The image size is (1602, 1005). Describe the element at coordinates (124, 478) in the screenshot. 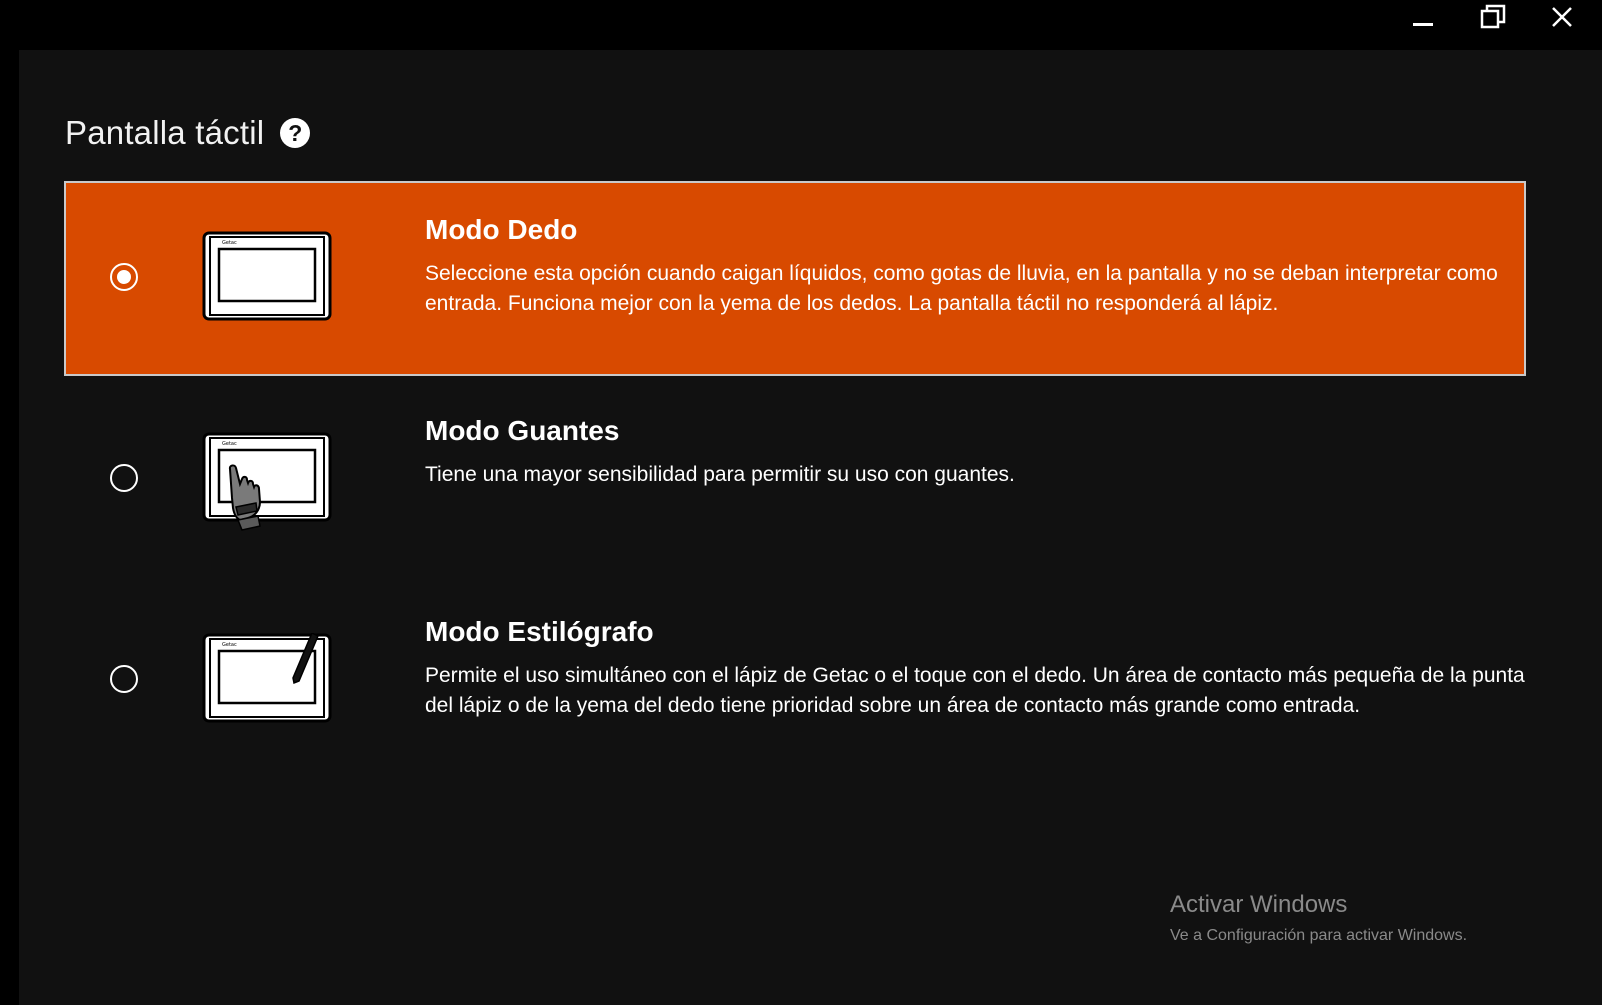

I see `radio-glove-mode` at that location.